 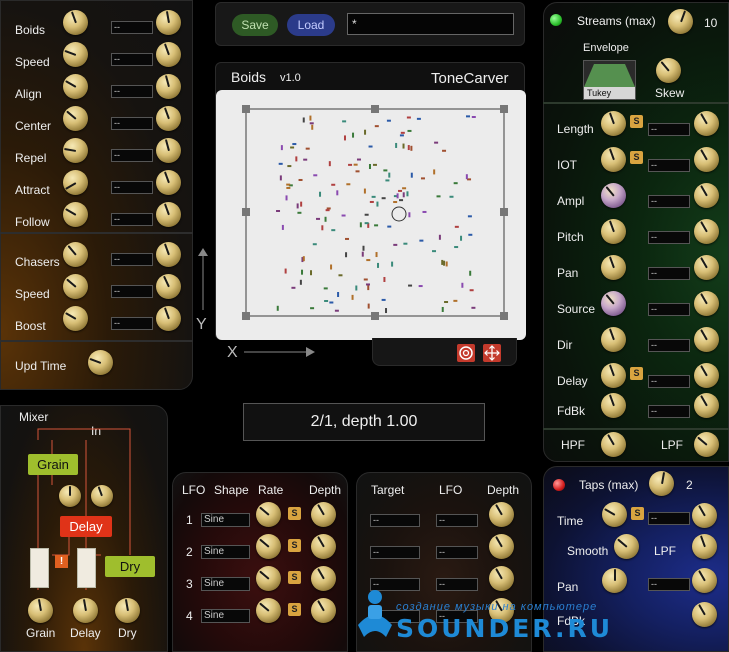 What do you see at coordinates (364, 422) in the screenshot?
I see `ratio-display: 2/1, depth 1.00` at bounding box center [364, 422].